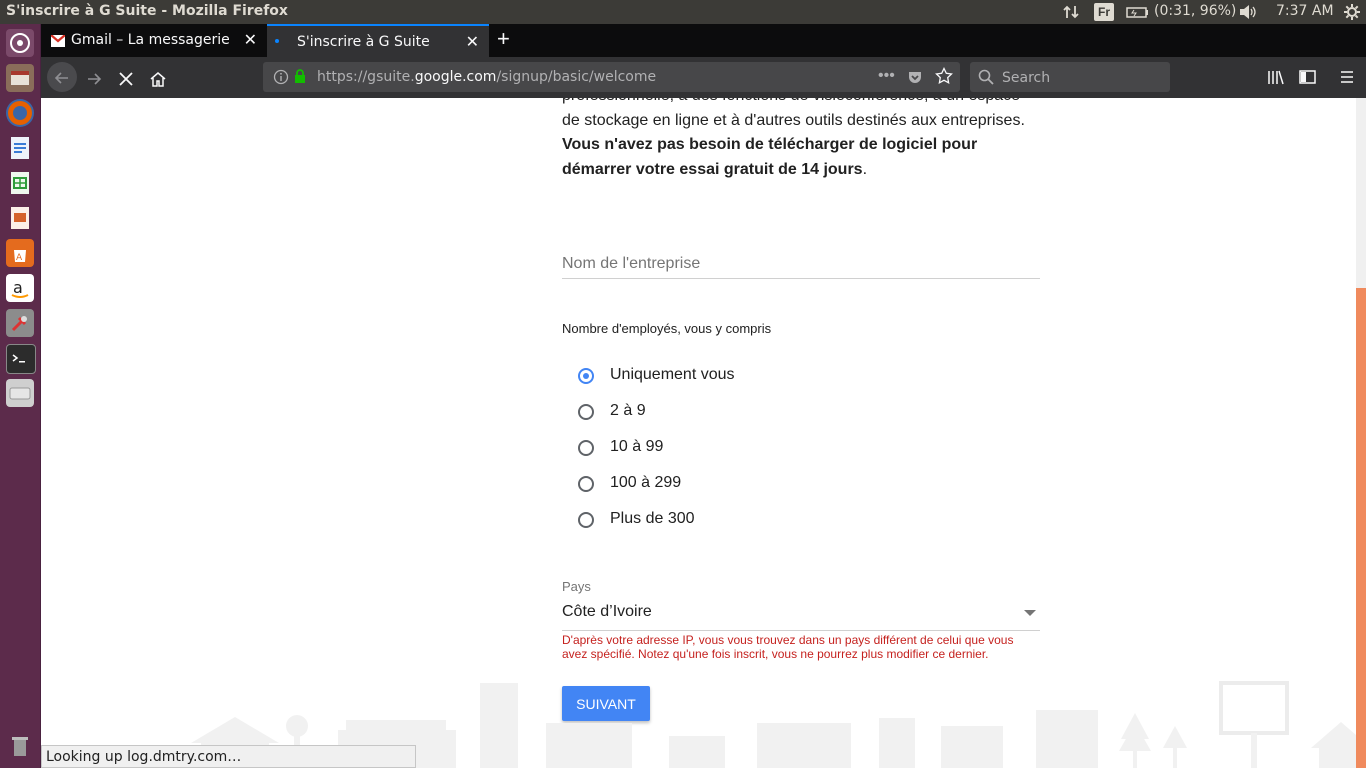  Describe the element at coordinates (20, 183) in the screenshot. I see `calc-icon` at that location.